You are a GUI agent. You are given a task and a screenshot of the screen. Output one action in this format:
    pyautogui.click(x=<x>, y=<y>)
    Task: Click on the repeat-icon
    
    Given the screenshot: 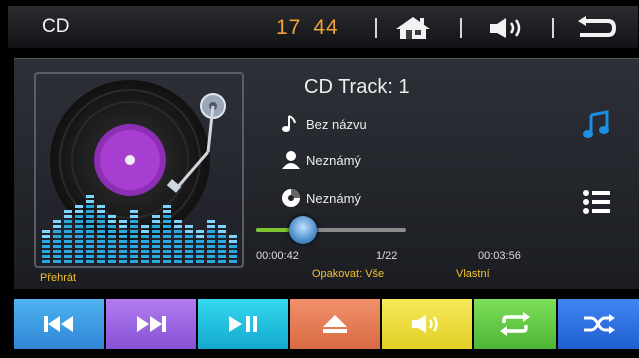 What is the action you would take?
    pyautogui.click(x=515, y=324)
    